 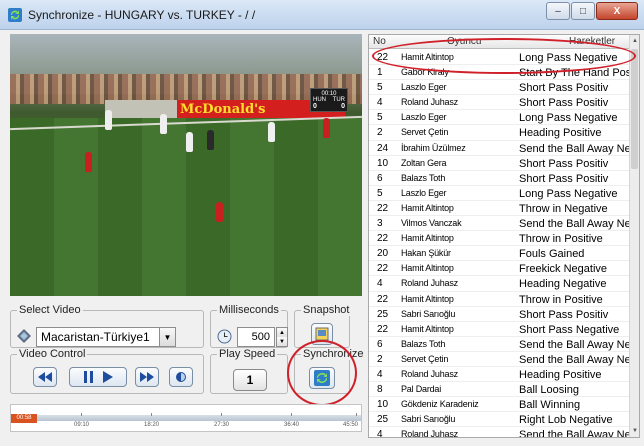 What do you see at coordinates (500, 103) in the screenshot?
I see `table-row: 4 Roland Juhasz Short Pass Positiv` at bounding box center [500, 103].